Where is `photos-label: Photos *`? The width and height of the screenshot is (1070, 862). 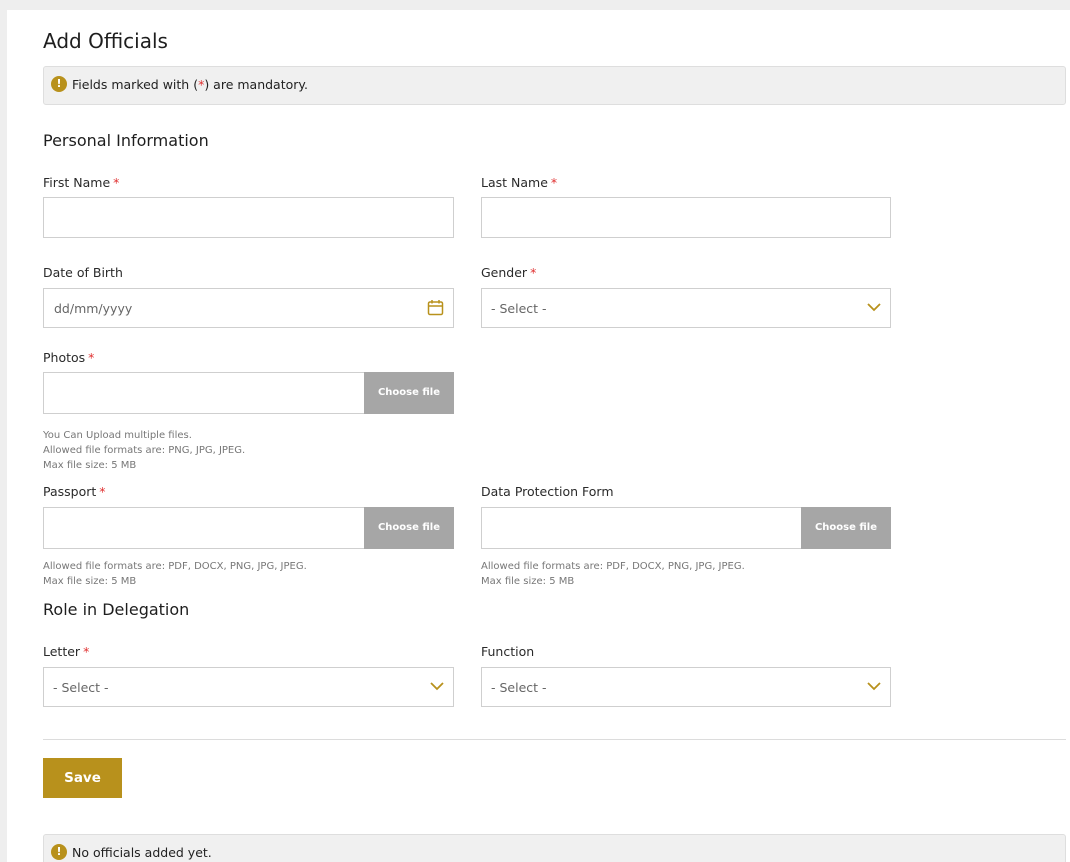 photos-label: Photos * is located at coordinates (69, 357).